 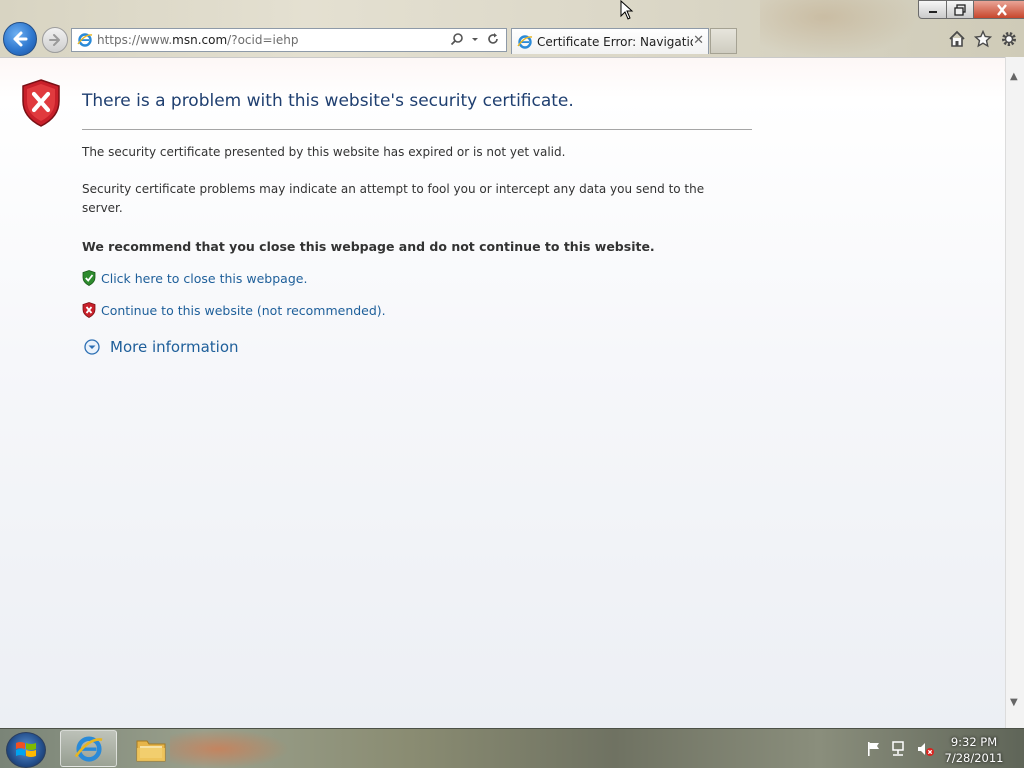 I want to click on address-url: https://www.msn.com/?ocid=iehp, so click(x=197, y=40).